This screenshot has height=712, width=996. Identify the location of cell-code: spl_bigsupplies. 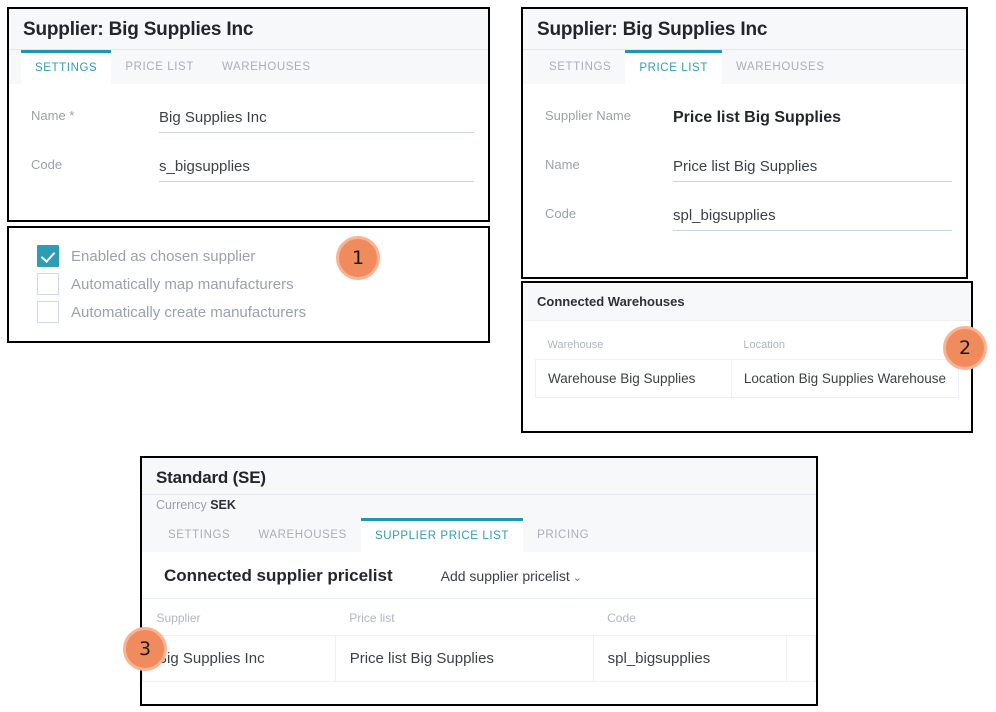
(690, 658).